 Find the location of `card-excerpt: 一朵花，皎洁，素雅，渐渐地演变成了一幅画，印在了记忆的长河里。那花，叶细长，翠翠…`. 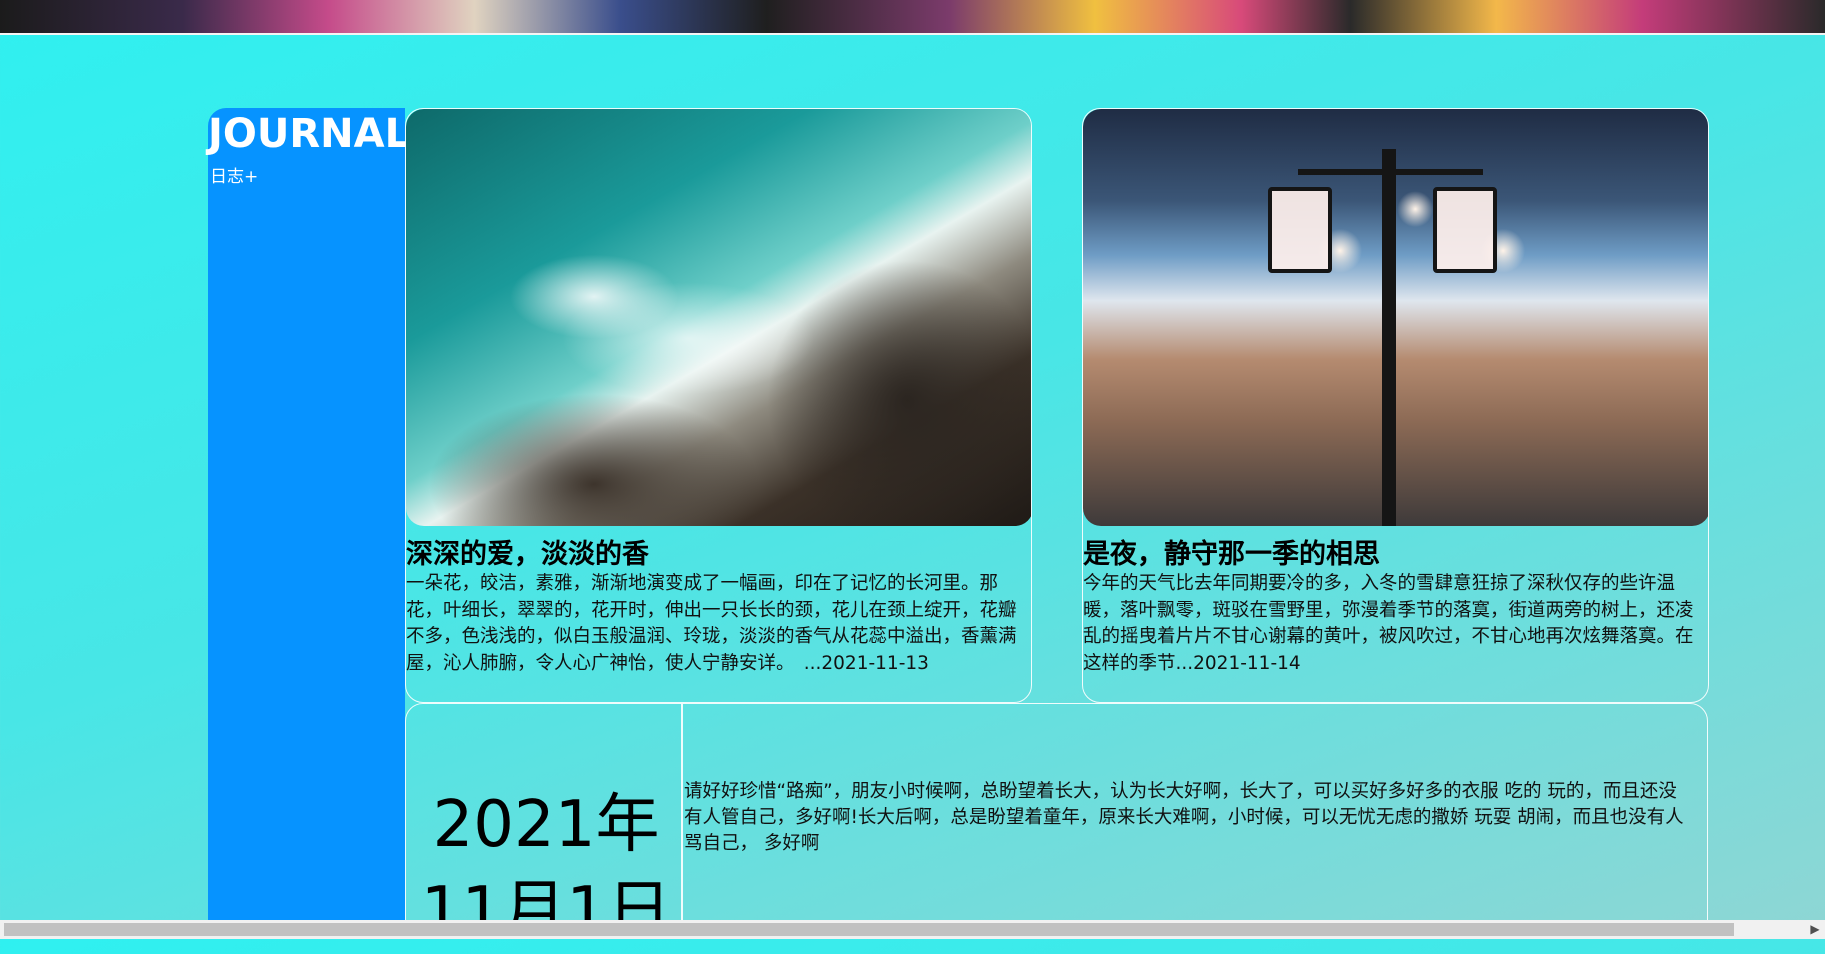

card-excerpt: 一朵花，皎洁，素雅，渐渐地演变成了一幅画，印在了记忆的长河里。那花，叶细长，翠翠… is located at coordinates (711, 623).